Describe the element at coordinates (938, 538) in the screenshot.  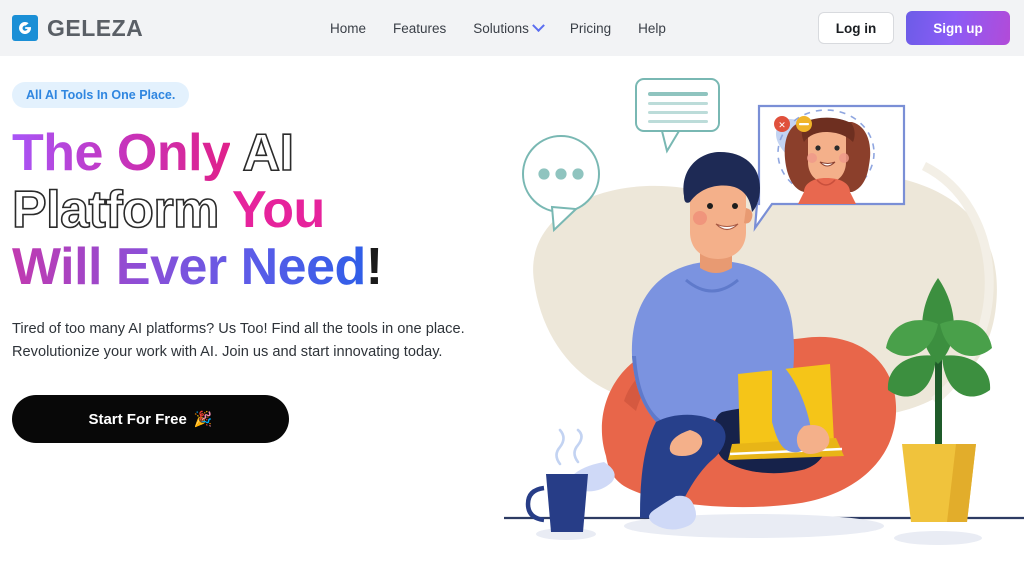
I see `plant-shadow` at that location.